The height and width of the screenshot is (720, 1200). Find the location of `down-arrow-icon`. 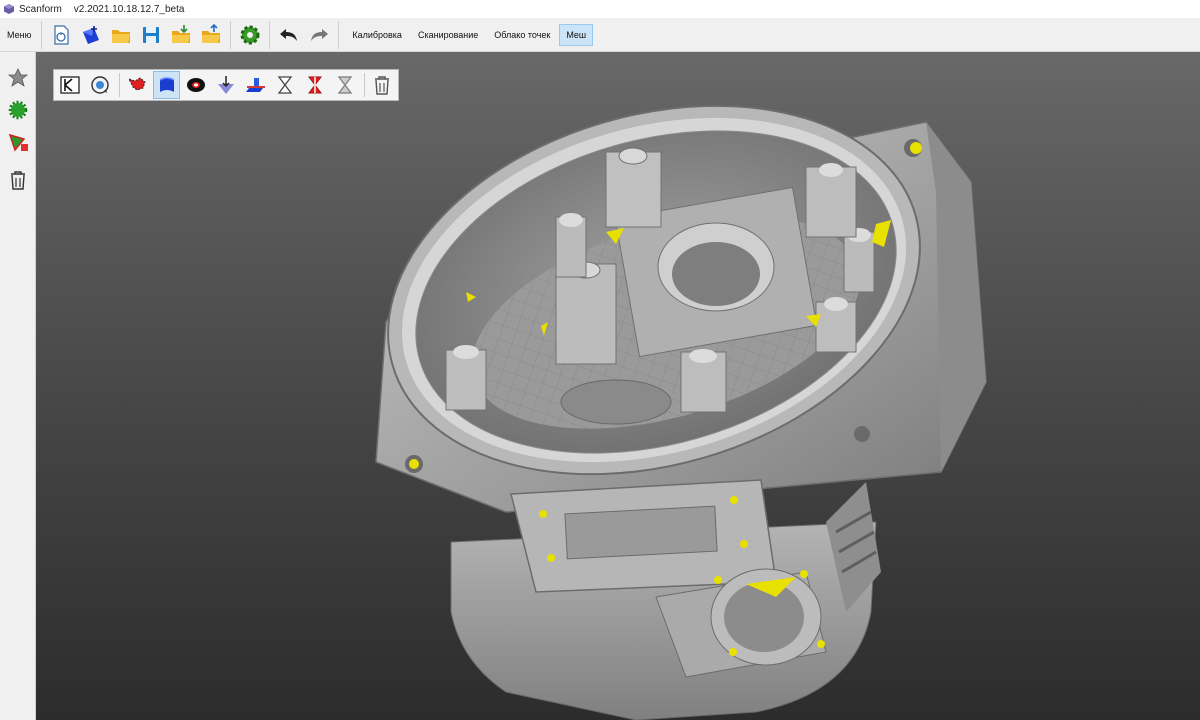

down-arrow-icon is located at coordinates (226, 85).